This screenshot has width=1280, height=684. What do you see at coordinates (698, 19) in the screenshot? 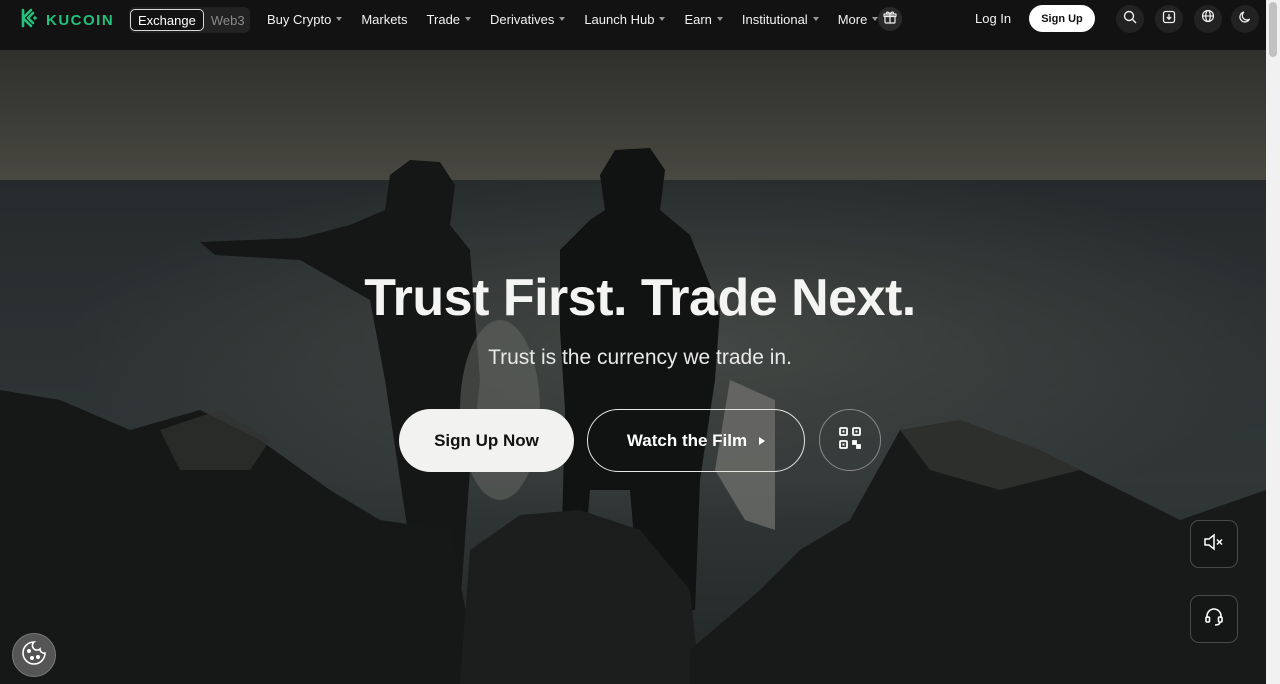
I see `nav-label: Earn` at bounding box center [698, 19].